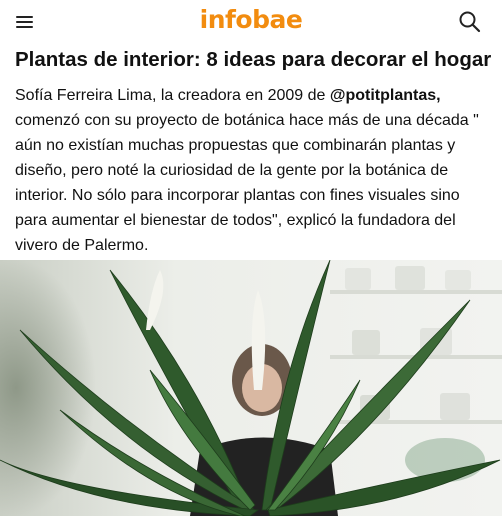 The image size is (502, 516). Describe the element at coordinates (470, 22) in the screenshot. I see `search-icon` at that location.